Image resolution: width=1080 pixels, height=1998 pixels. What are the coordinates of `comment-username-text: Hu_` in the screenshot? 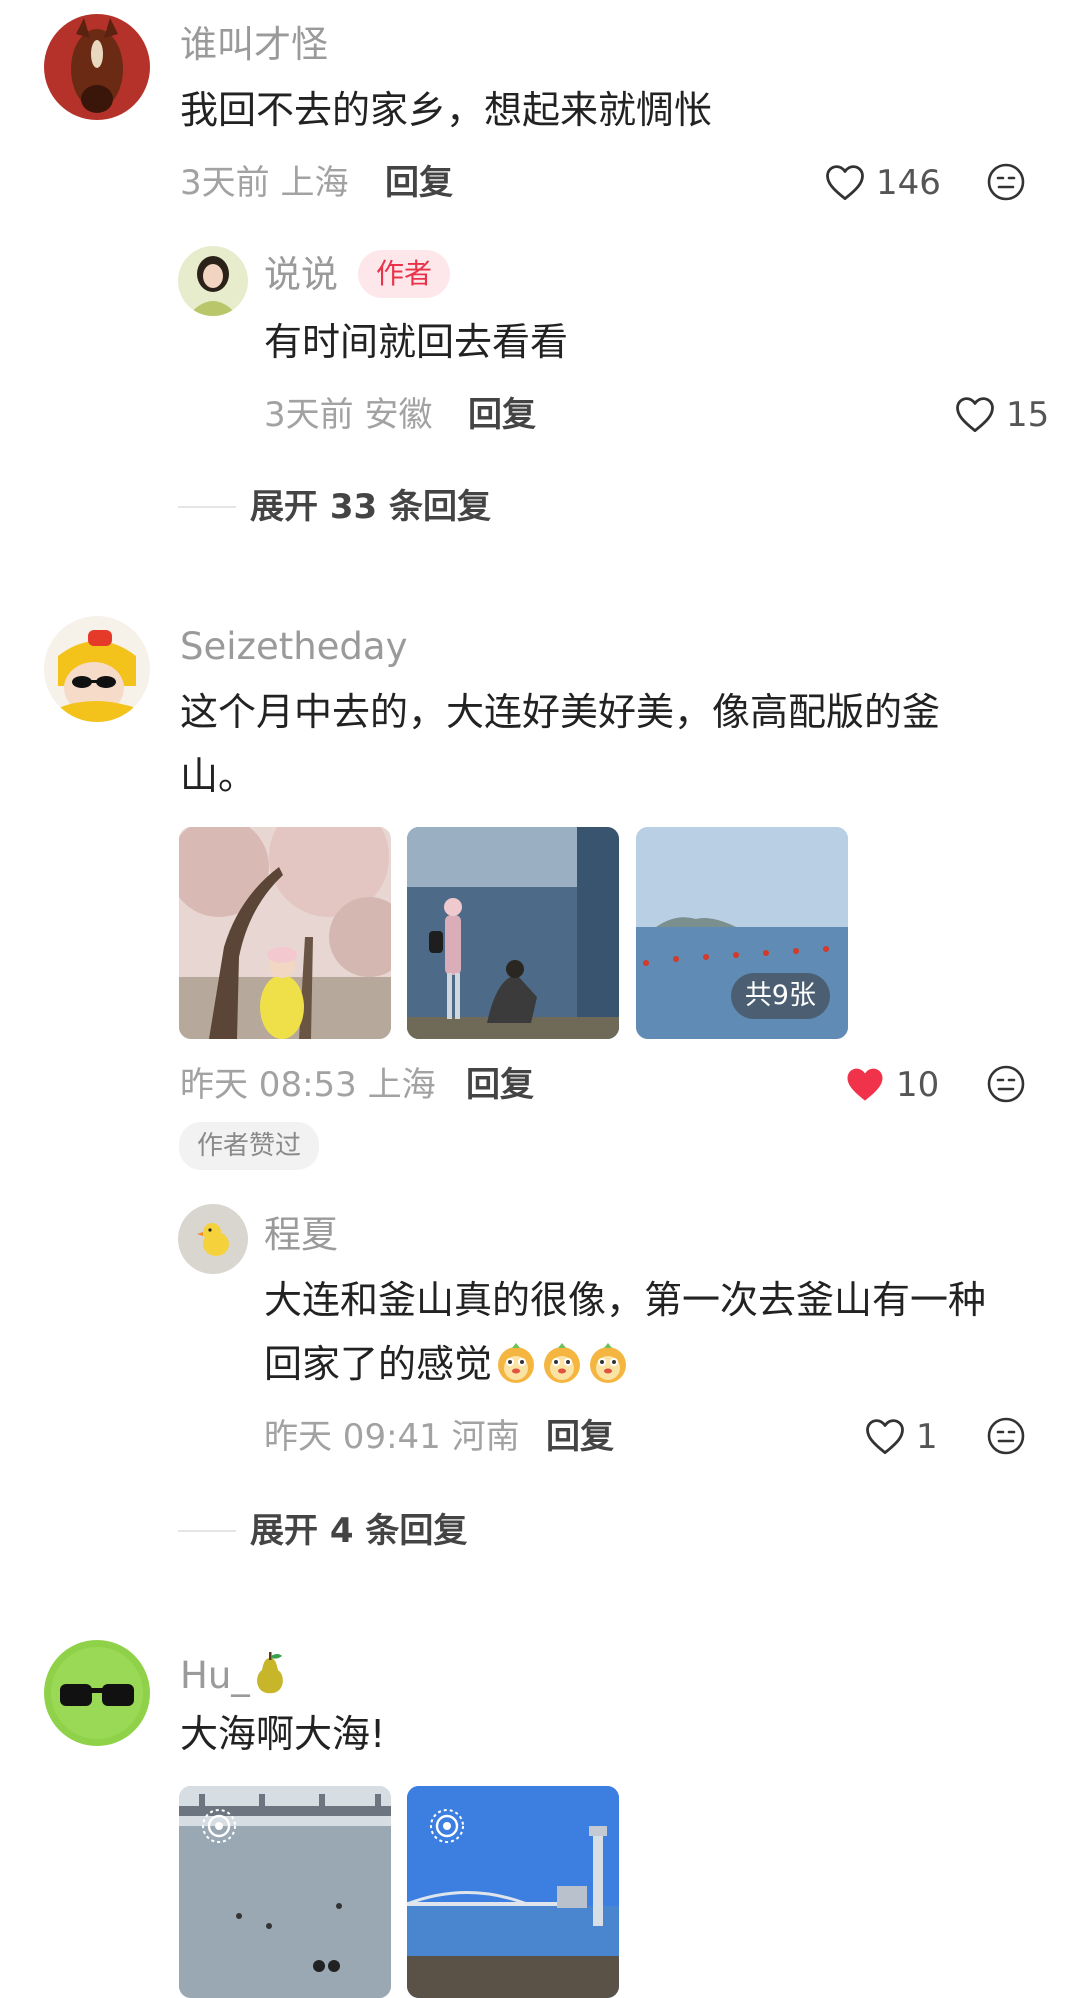 It's located at (215, 1675).